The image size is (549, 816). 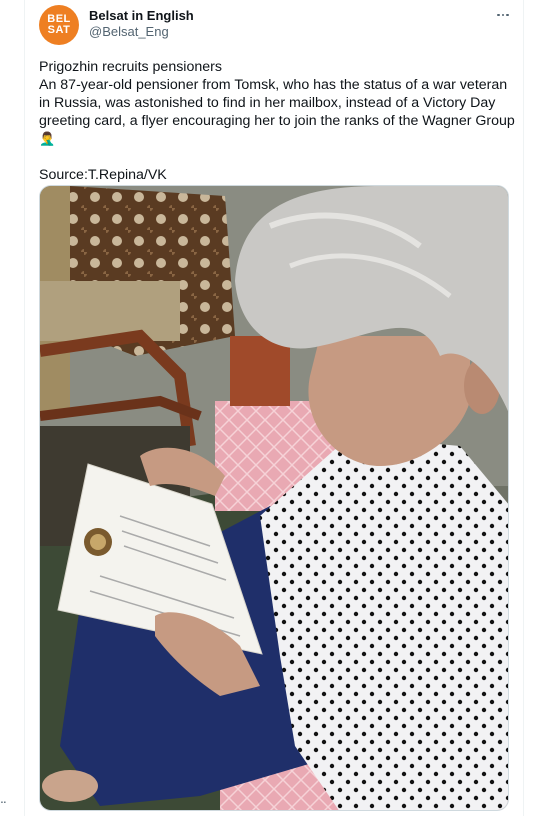 What do you see at coordinates (129, 31) in the screenshot?
I see `author-handle: @Belsat_Eng` at bounding box center [129, 31].